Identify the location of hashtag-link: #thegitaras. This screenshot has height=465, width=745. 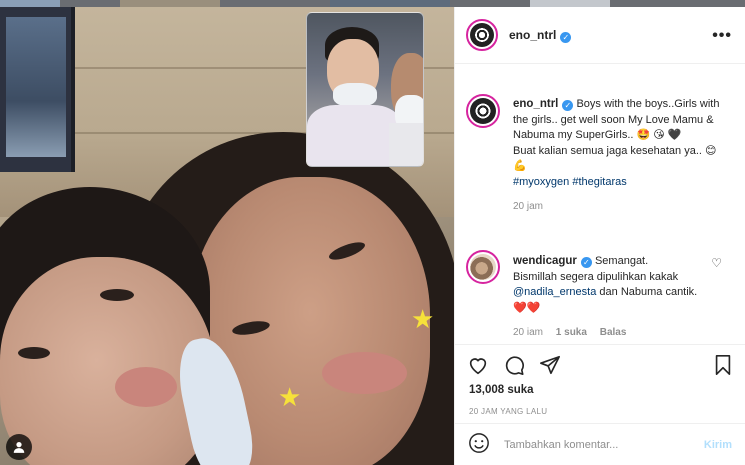
(599, 182).